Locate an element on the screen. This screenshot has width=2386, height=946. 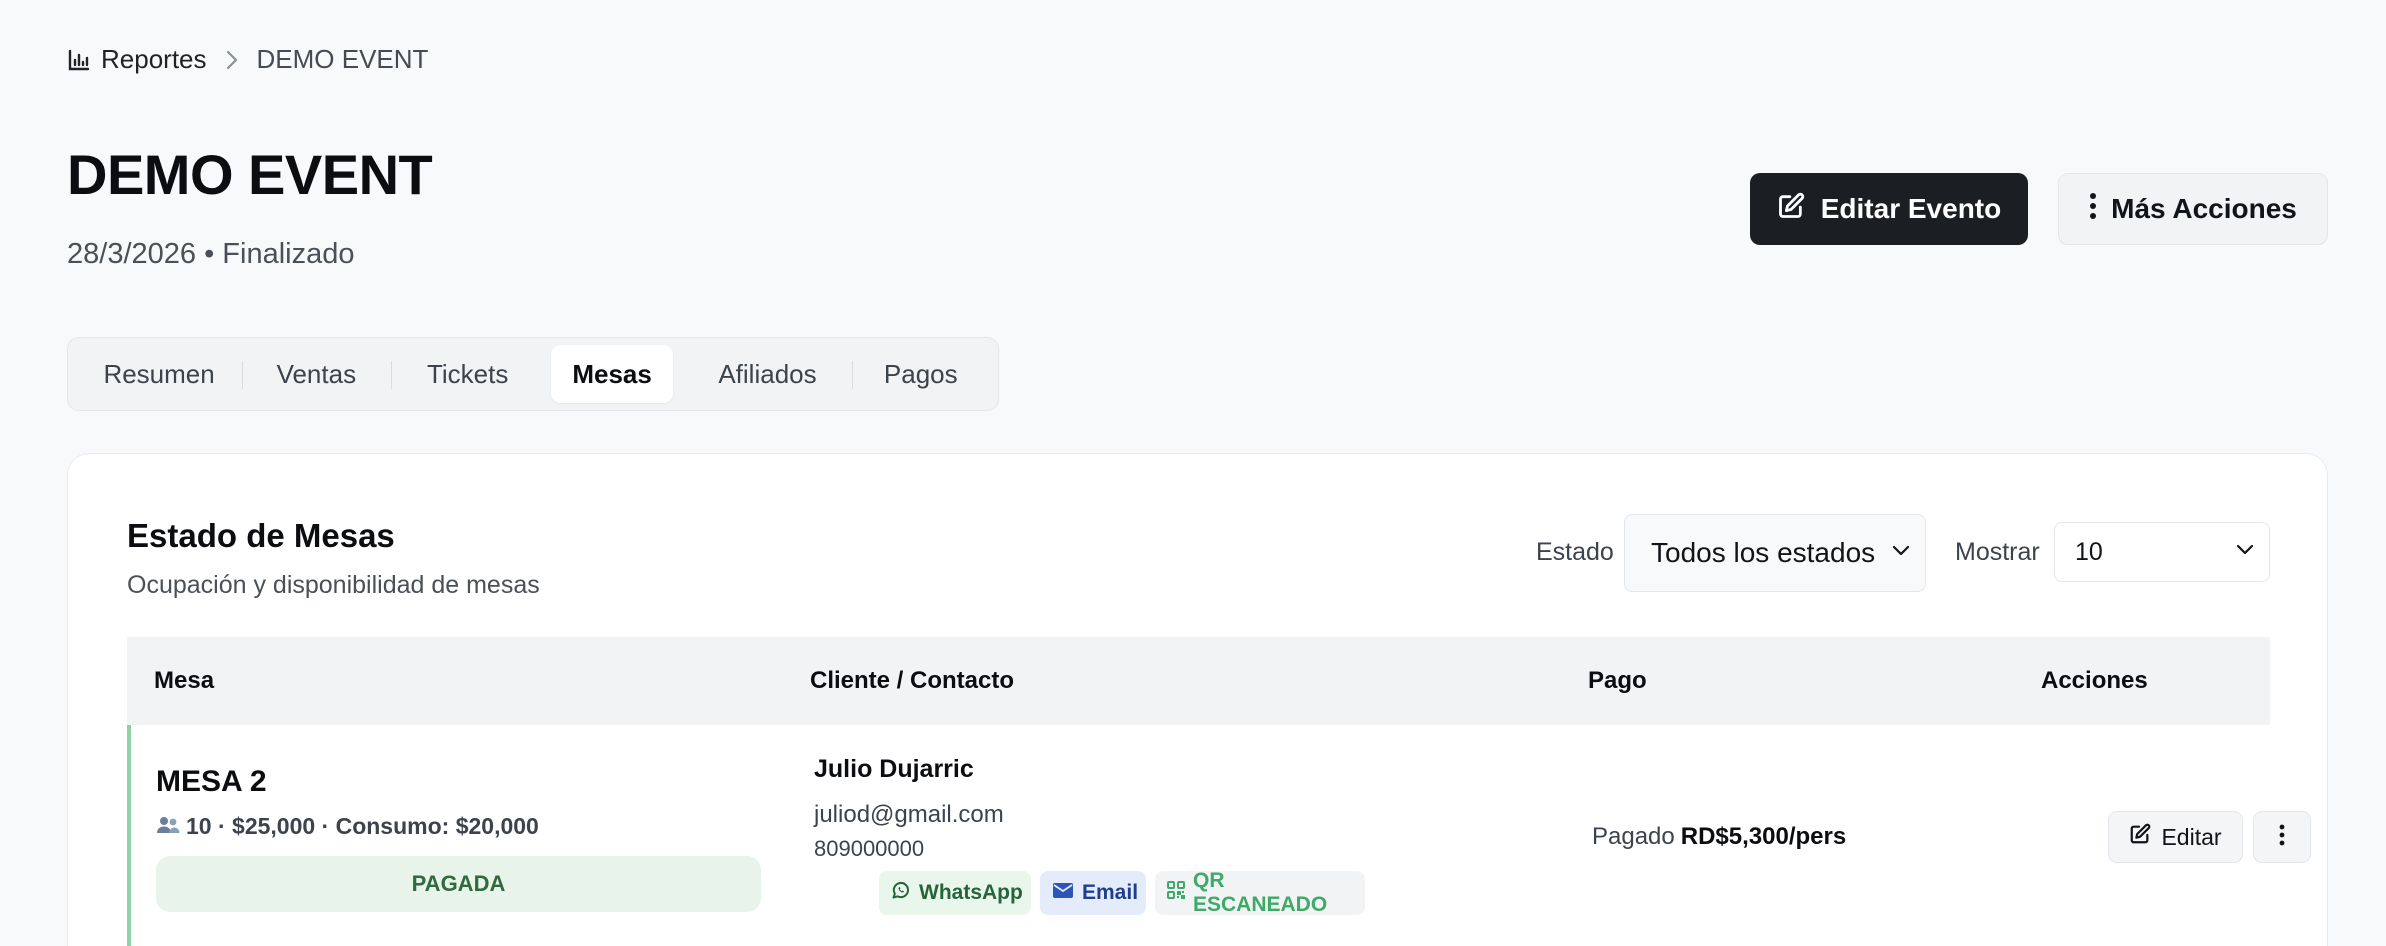
page-title: DEMO EVENT is located at coordinates (250, 174).